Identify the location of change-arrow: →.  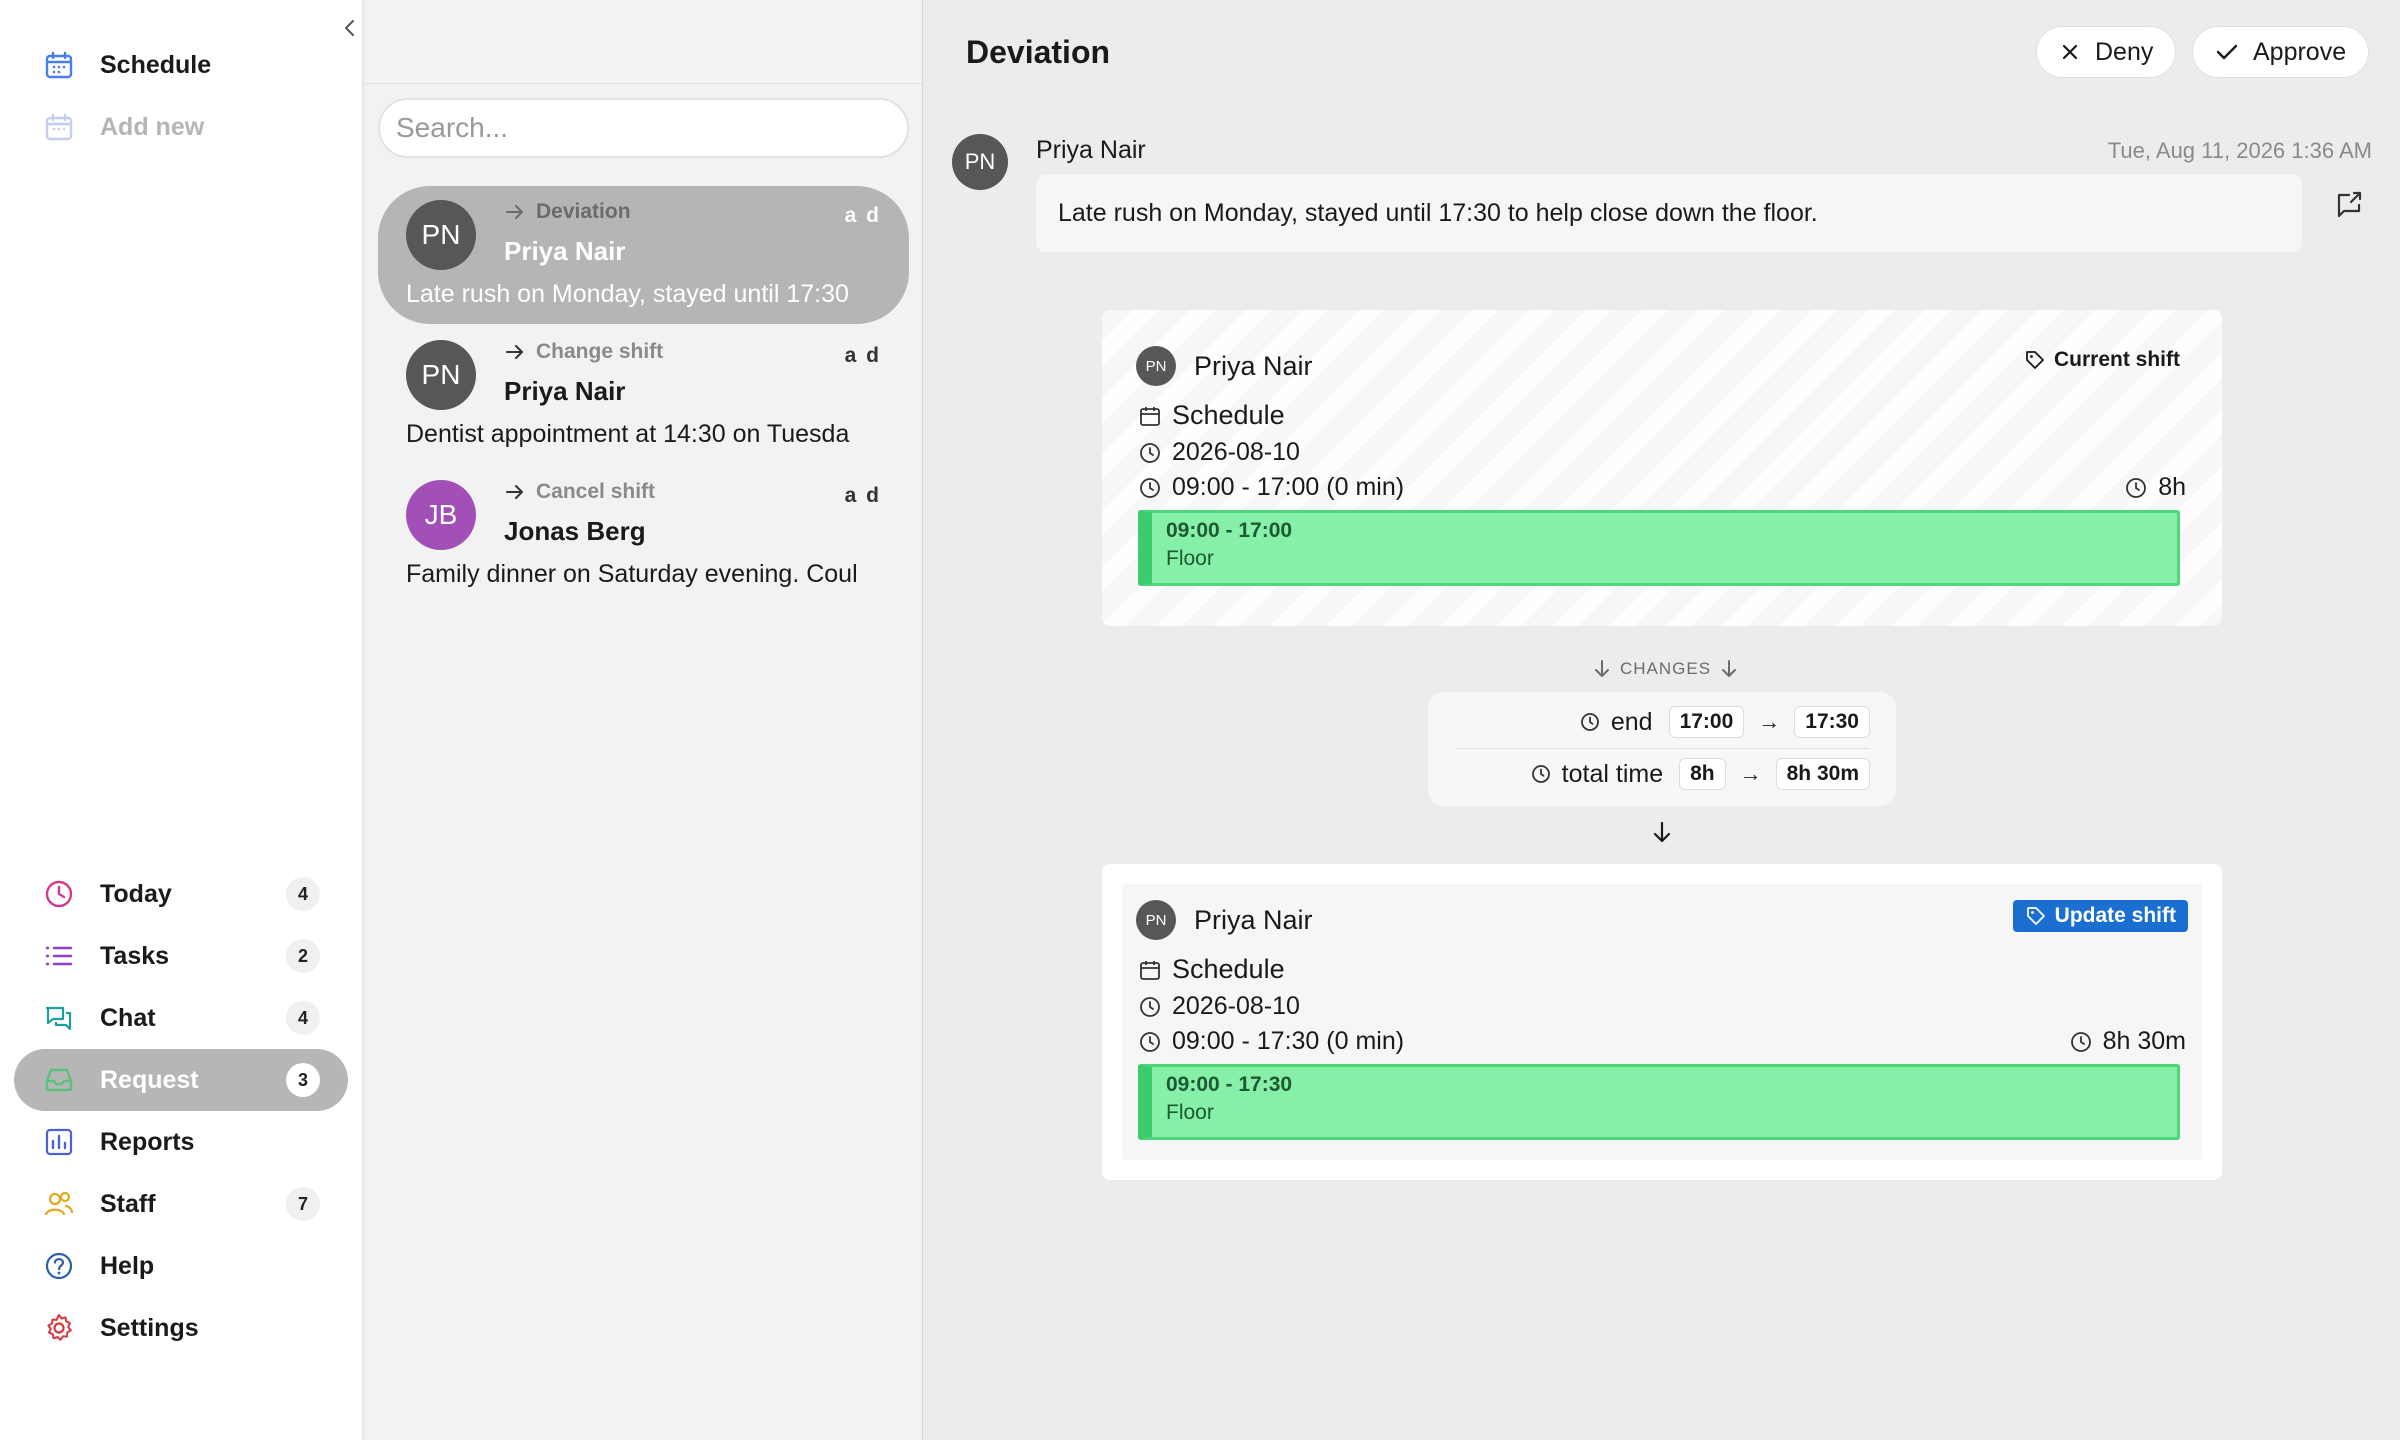
(1769, 721).